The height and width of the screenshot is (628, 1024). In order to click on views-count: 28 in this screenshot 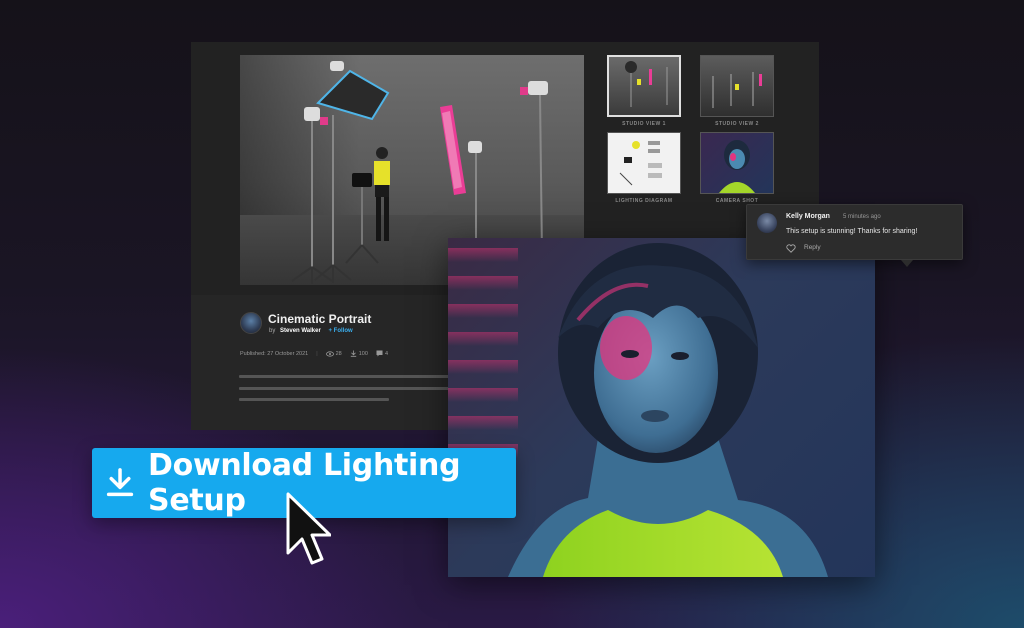, I will do `click(333, 353)`.